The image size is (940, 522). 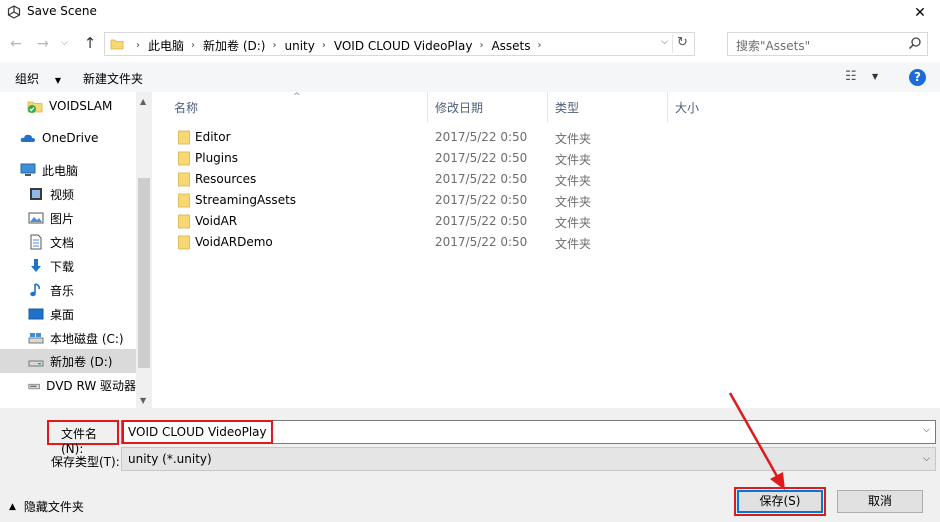 I want to click on sidebar-item-voidslam: VOIDSLAM, so click(x=68, y=106).